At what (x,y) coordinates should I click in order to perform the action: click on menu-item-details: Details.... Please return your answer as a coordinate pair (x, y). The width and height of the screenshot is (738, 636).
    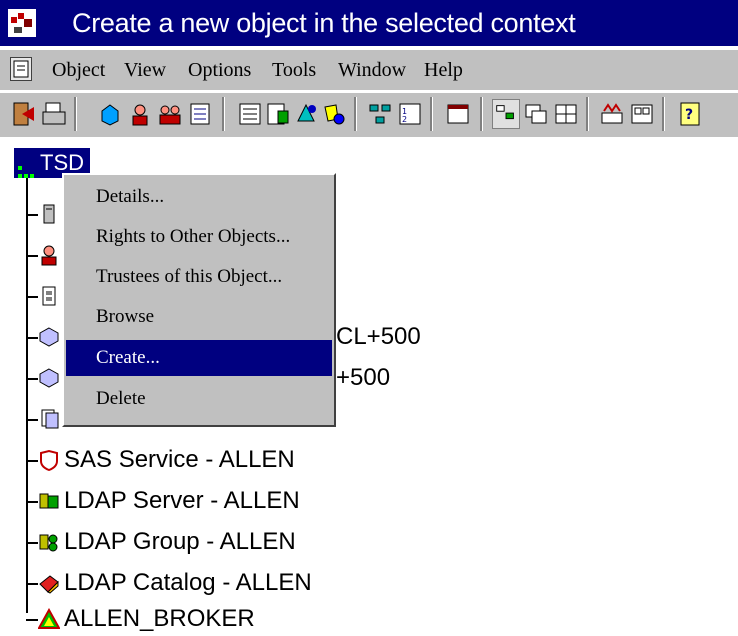
    Looking at the image, I should click on (199, 197).